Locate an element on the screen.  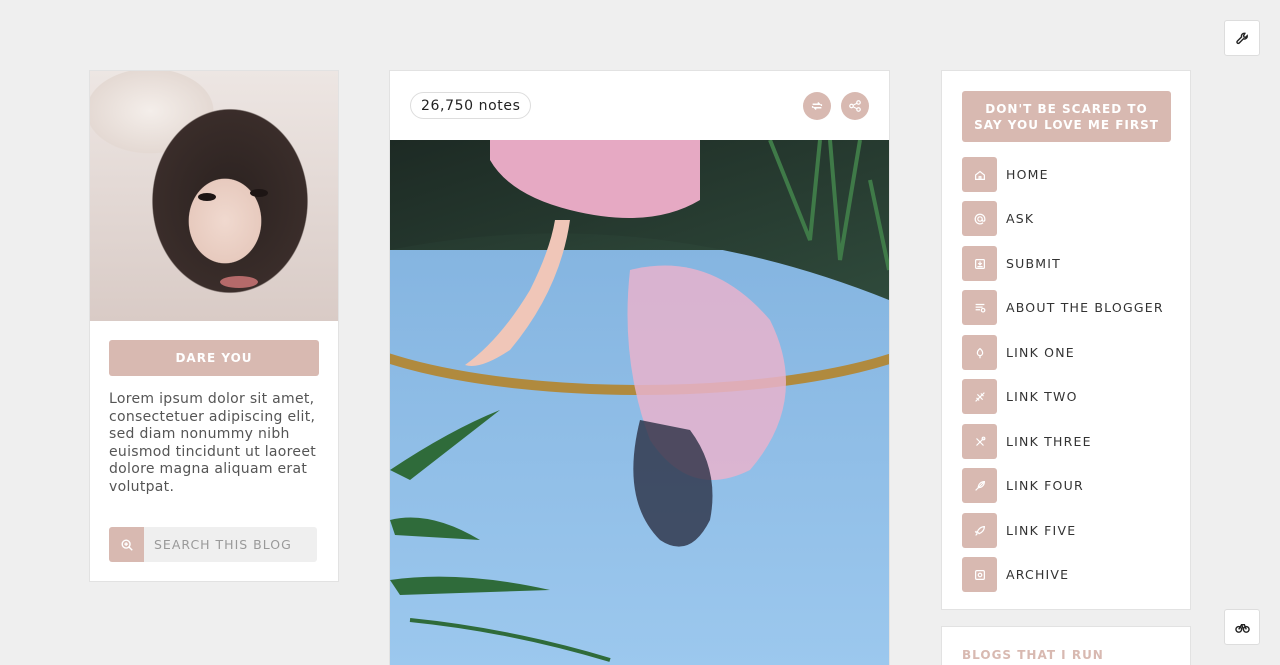
nav-item-link-two: LINK TWO is located at coordinates (1067, 396).